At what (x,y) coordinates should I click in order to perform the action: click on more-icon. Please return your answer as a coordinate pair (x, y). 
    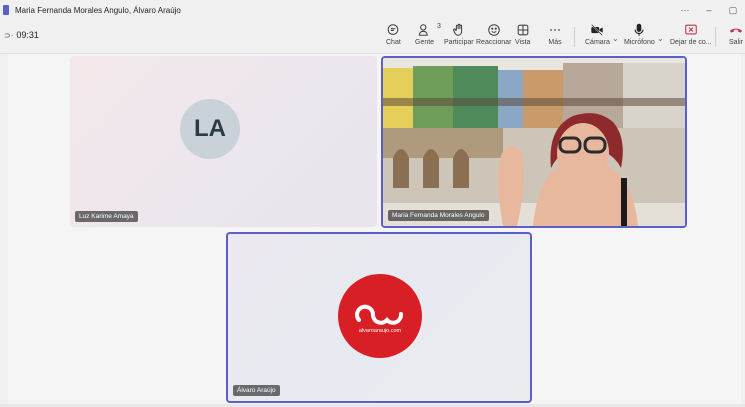
    Looking at the image, I should click on (555, 30).